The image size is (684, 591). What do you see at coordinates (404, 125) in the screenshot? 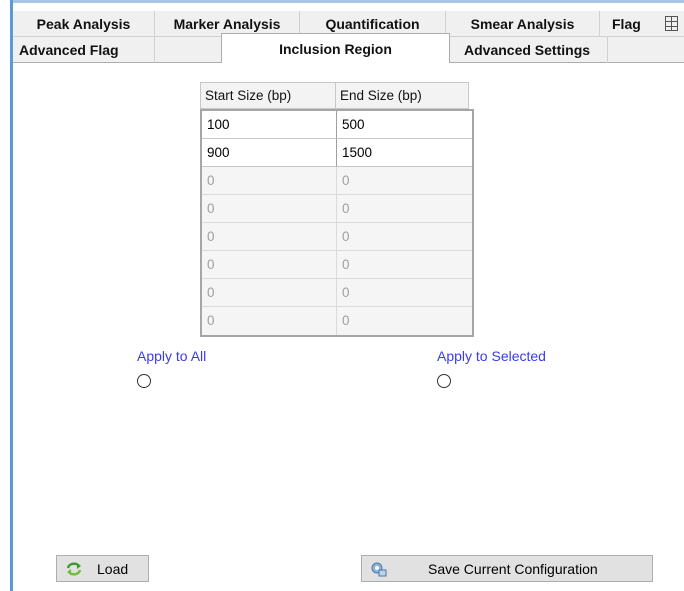
I see `end-size-cell: 500` at bounding box center [404, 125].